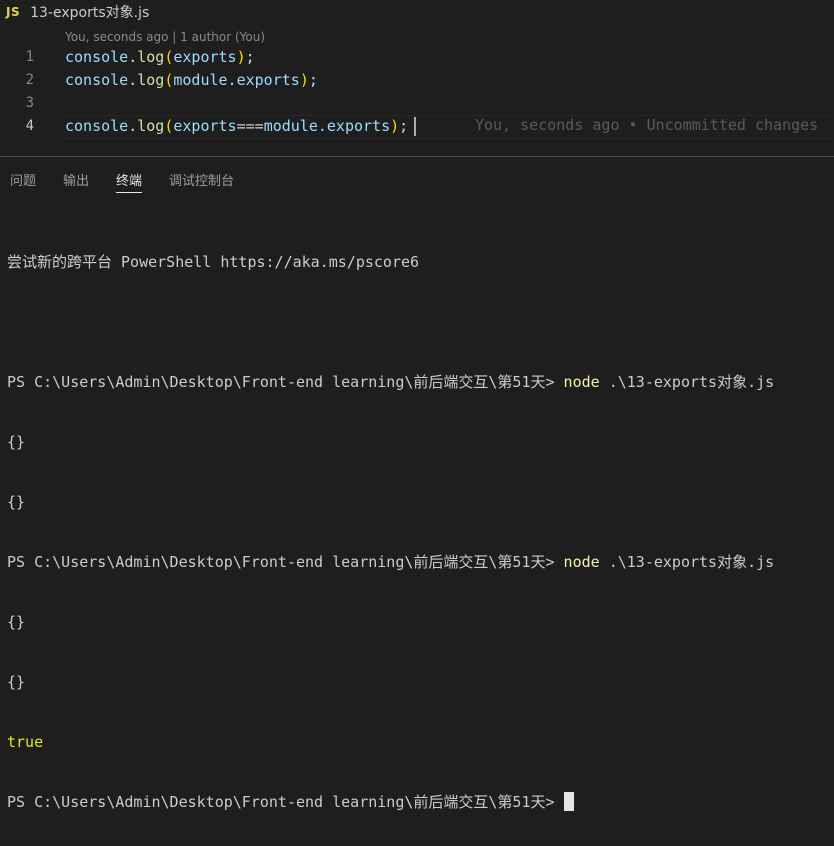 This screenshot has width=834, height=846. I want to click on code-line-3: 3, so click(417, 103).